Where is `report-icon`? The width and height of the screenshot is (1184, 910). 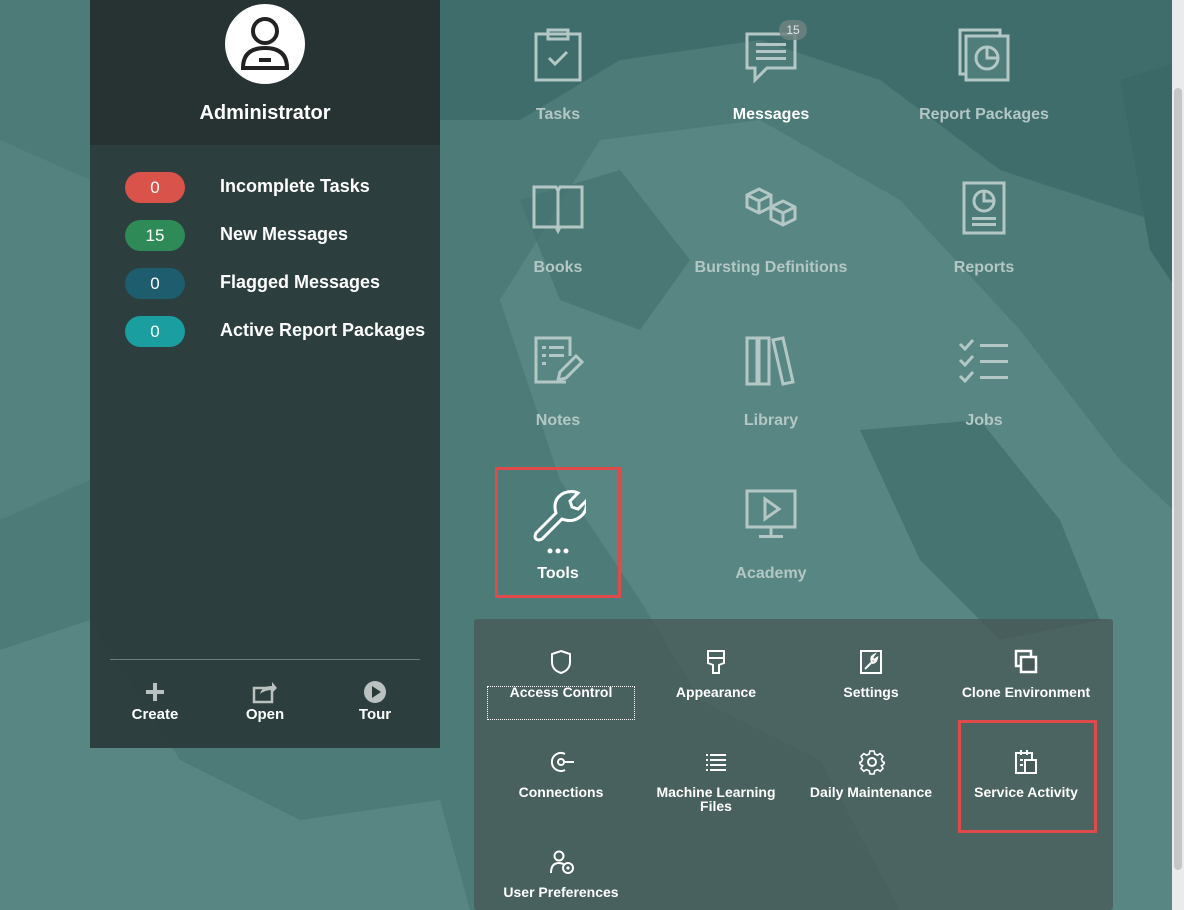
report-icon is located at coordinates (984, 208).